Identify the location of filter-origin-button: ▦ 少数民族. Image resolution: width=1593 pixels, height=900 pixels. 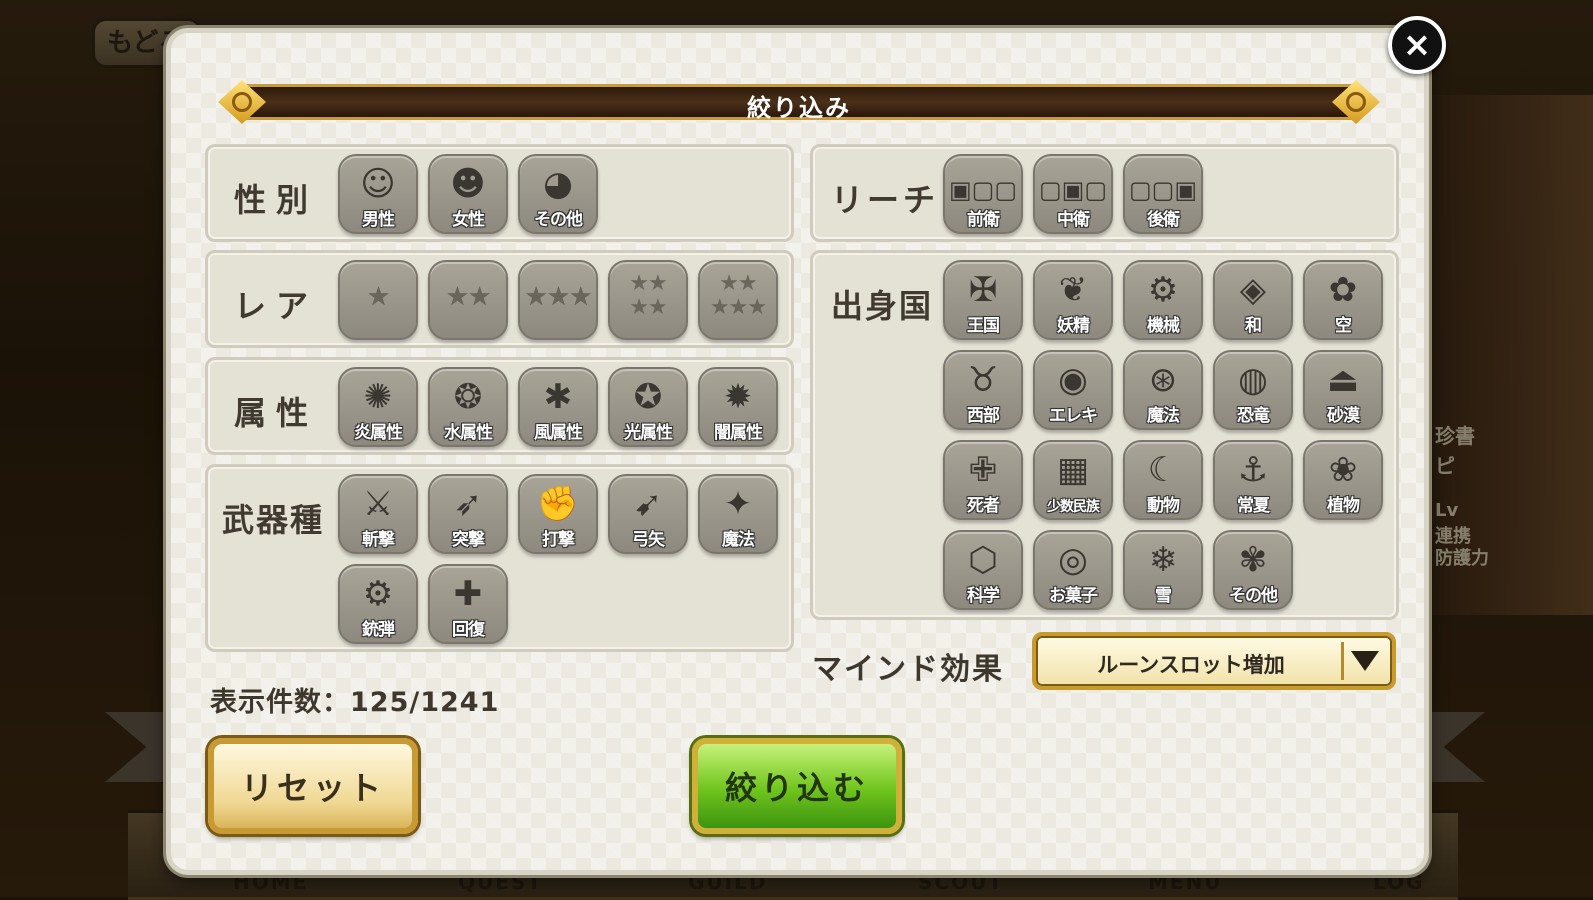
(1073, 480).